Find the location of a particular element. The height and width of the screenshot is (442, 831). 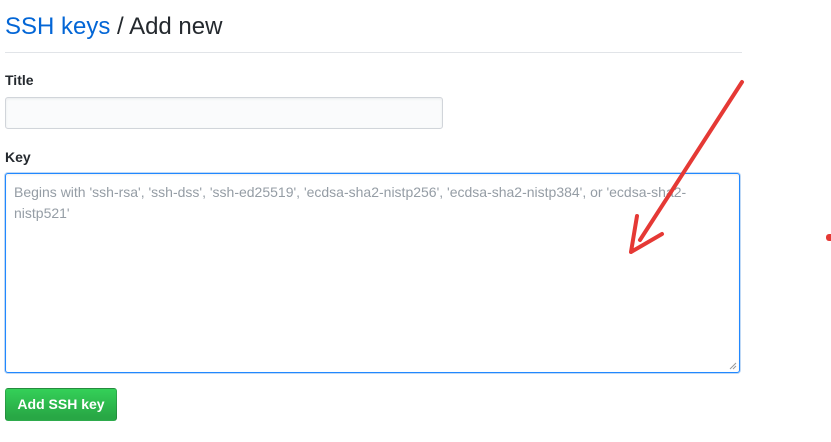

header-divider is located at coordinates (373, 52).